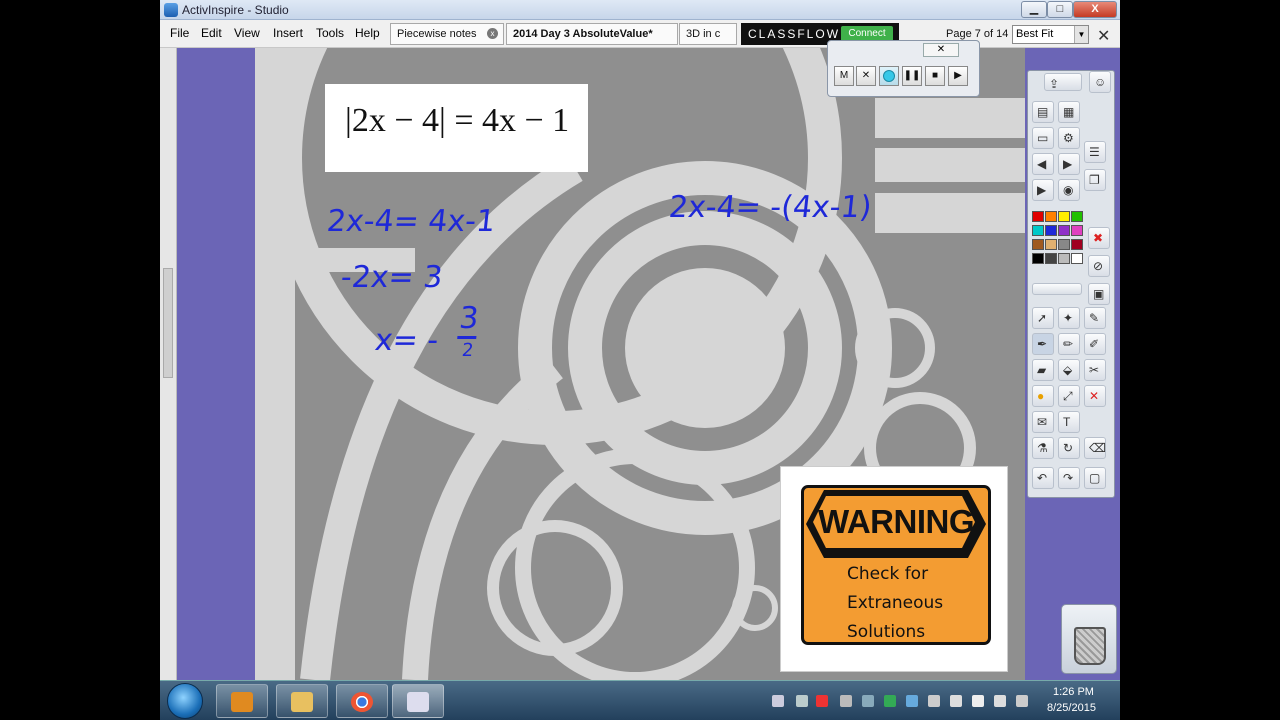  I want to click on refresh-icon: ↻, so click(1069, 448).